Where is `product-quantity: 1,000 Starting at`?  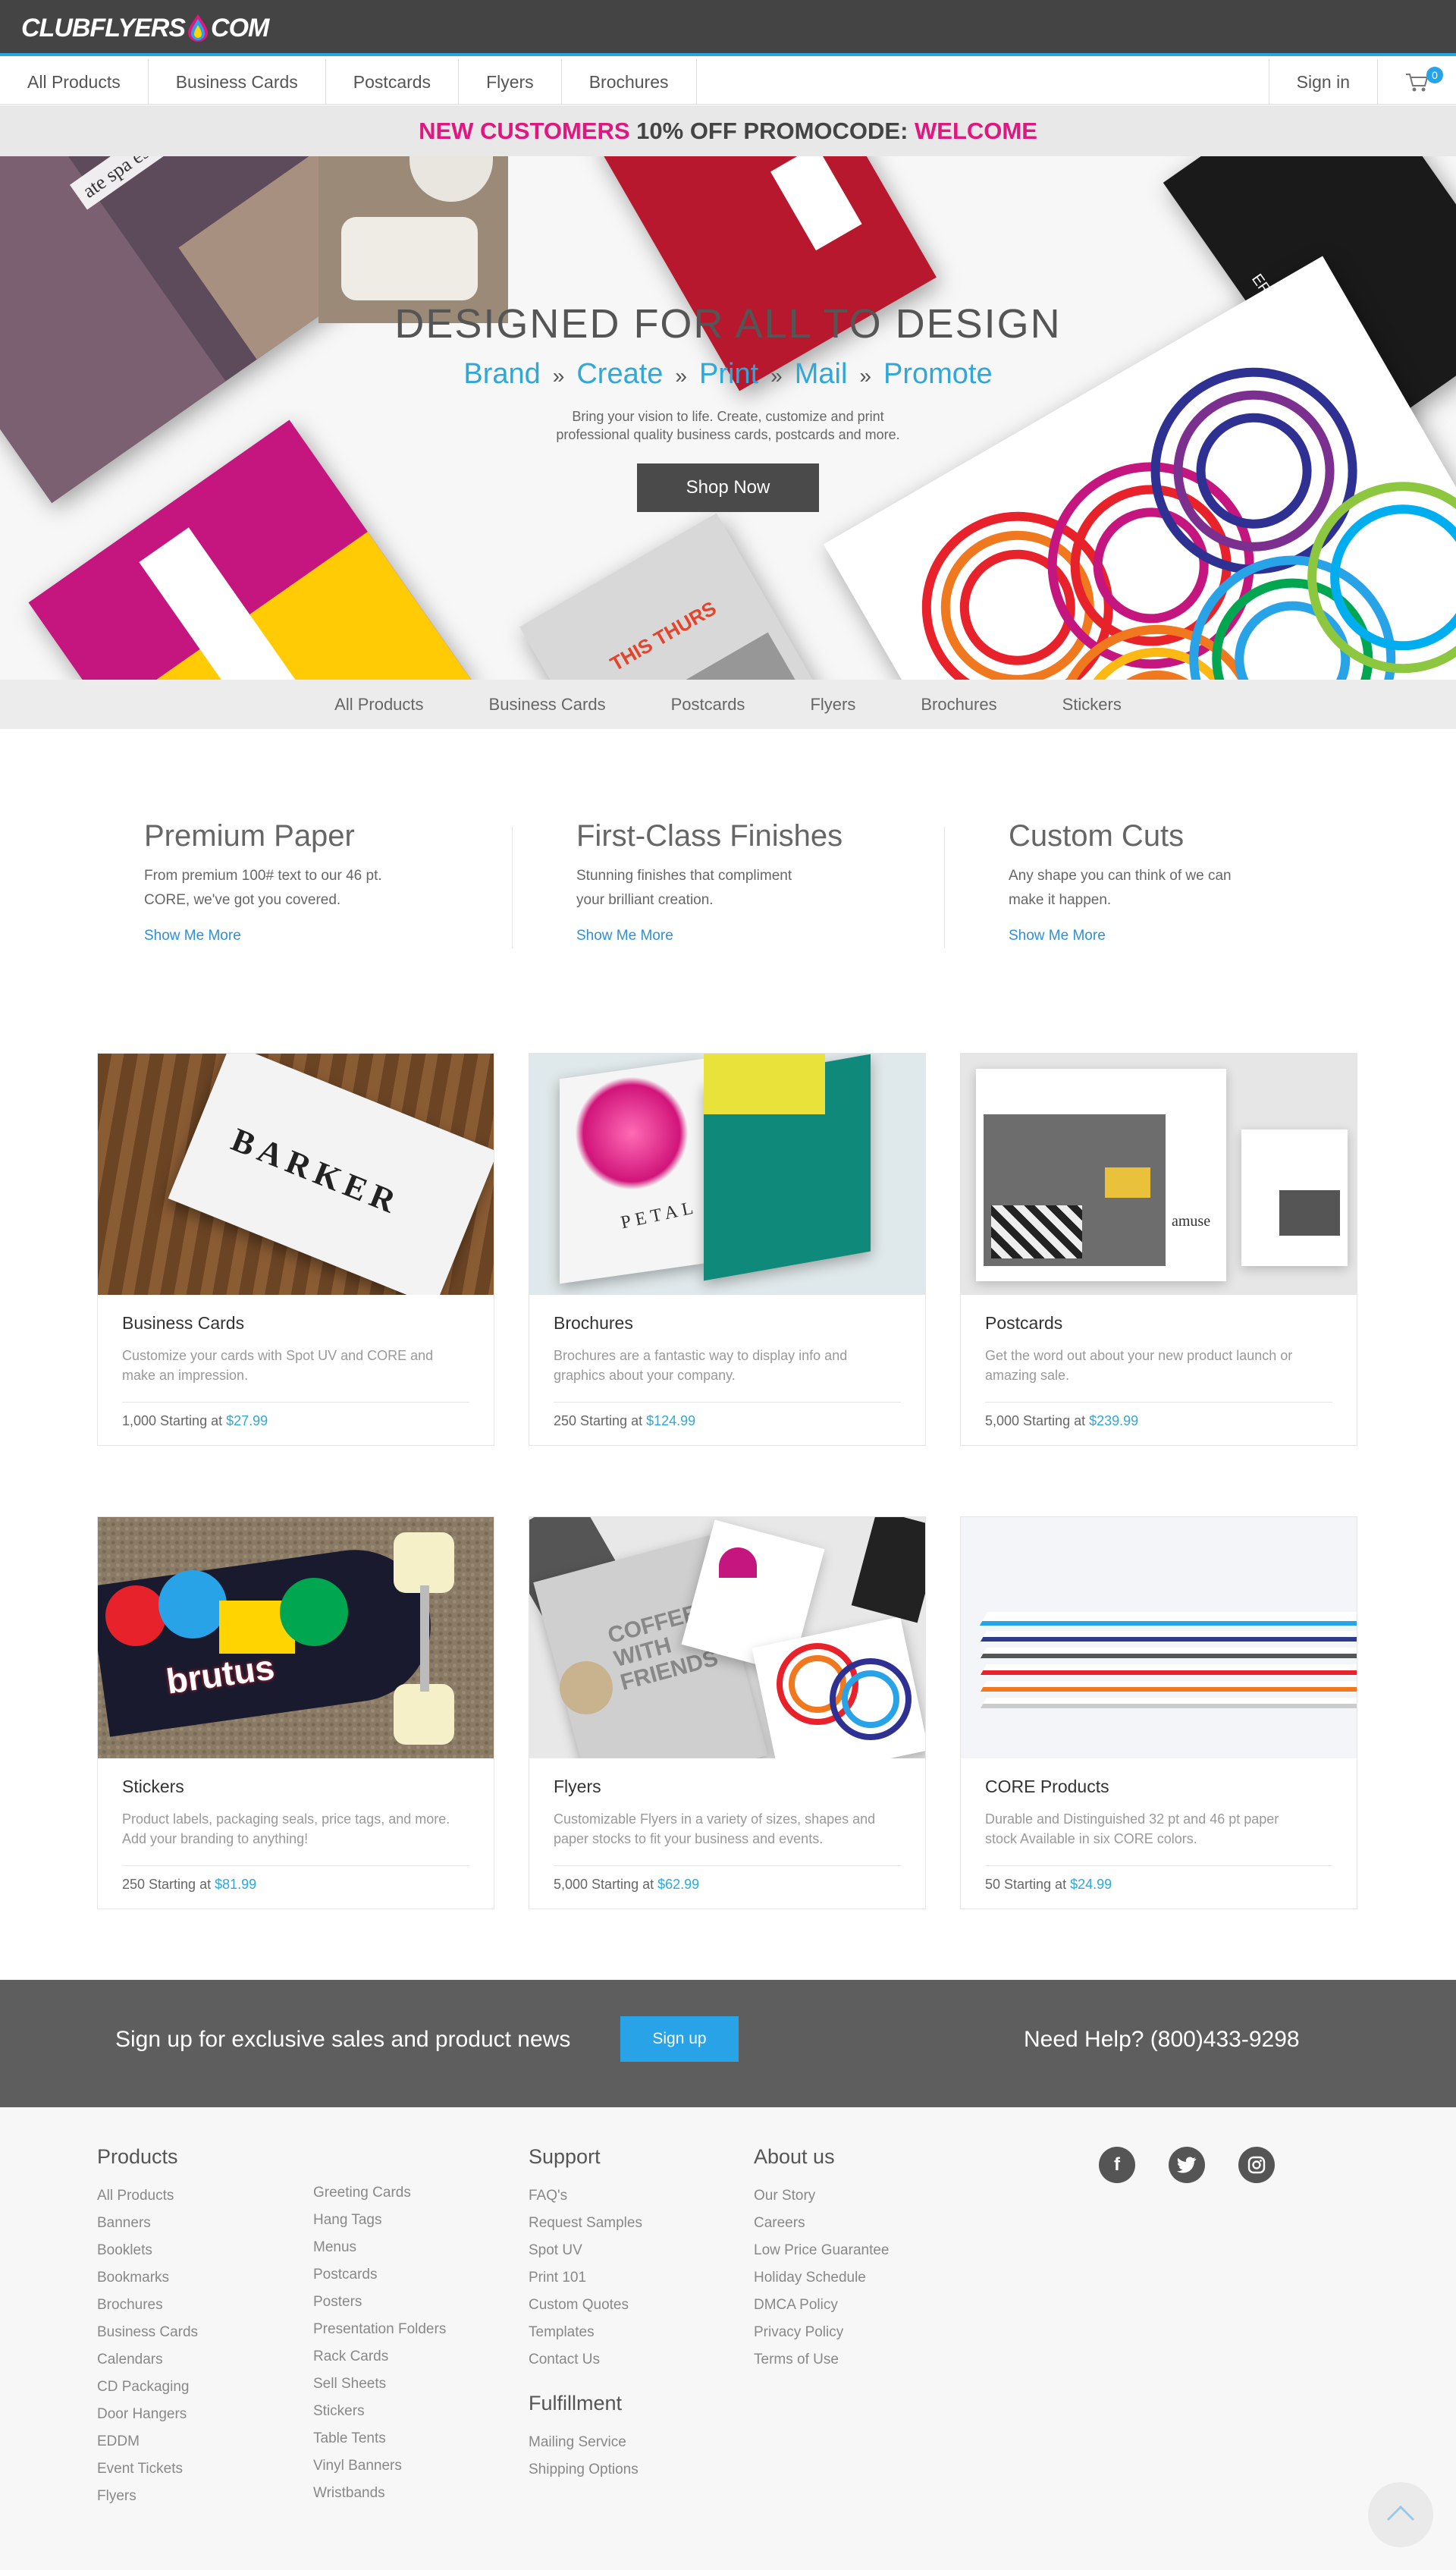
product-quantity: 1,000 Starting at is located at coordinates (174, 1420).